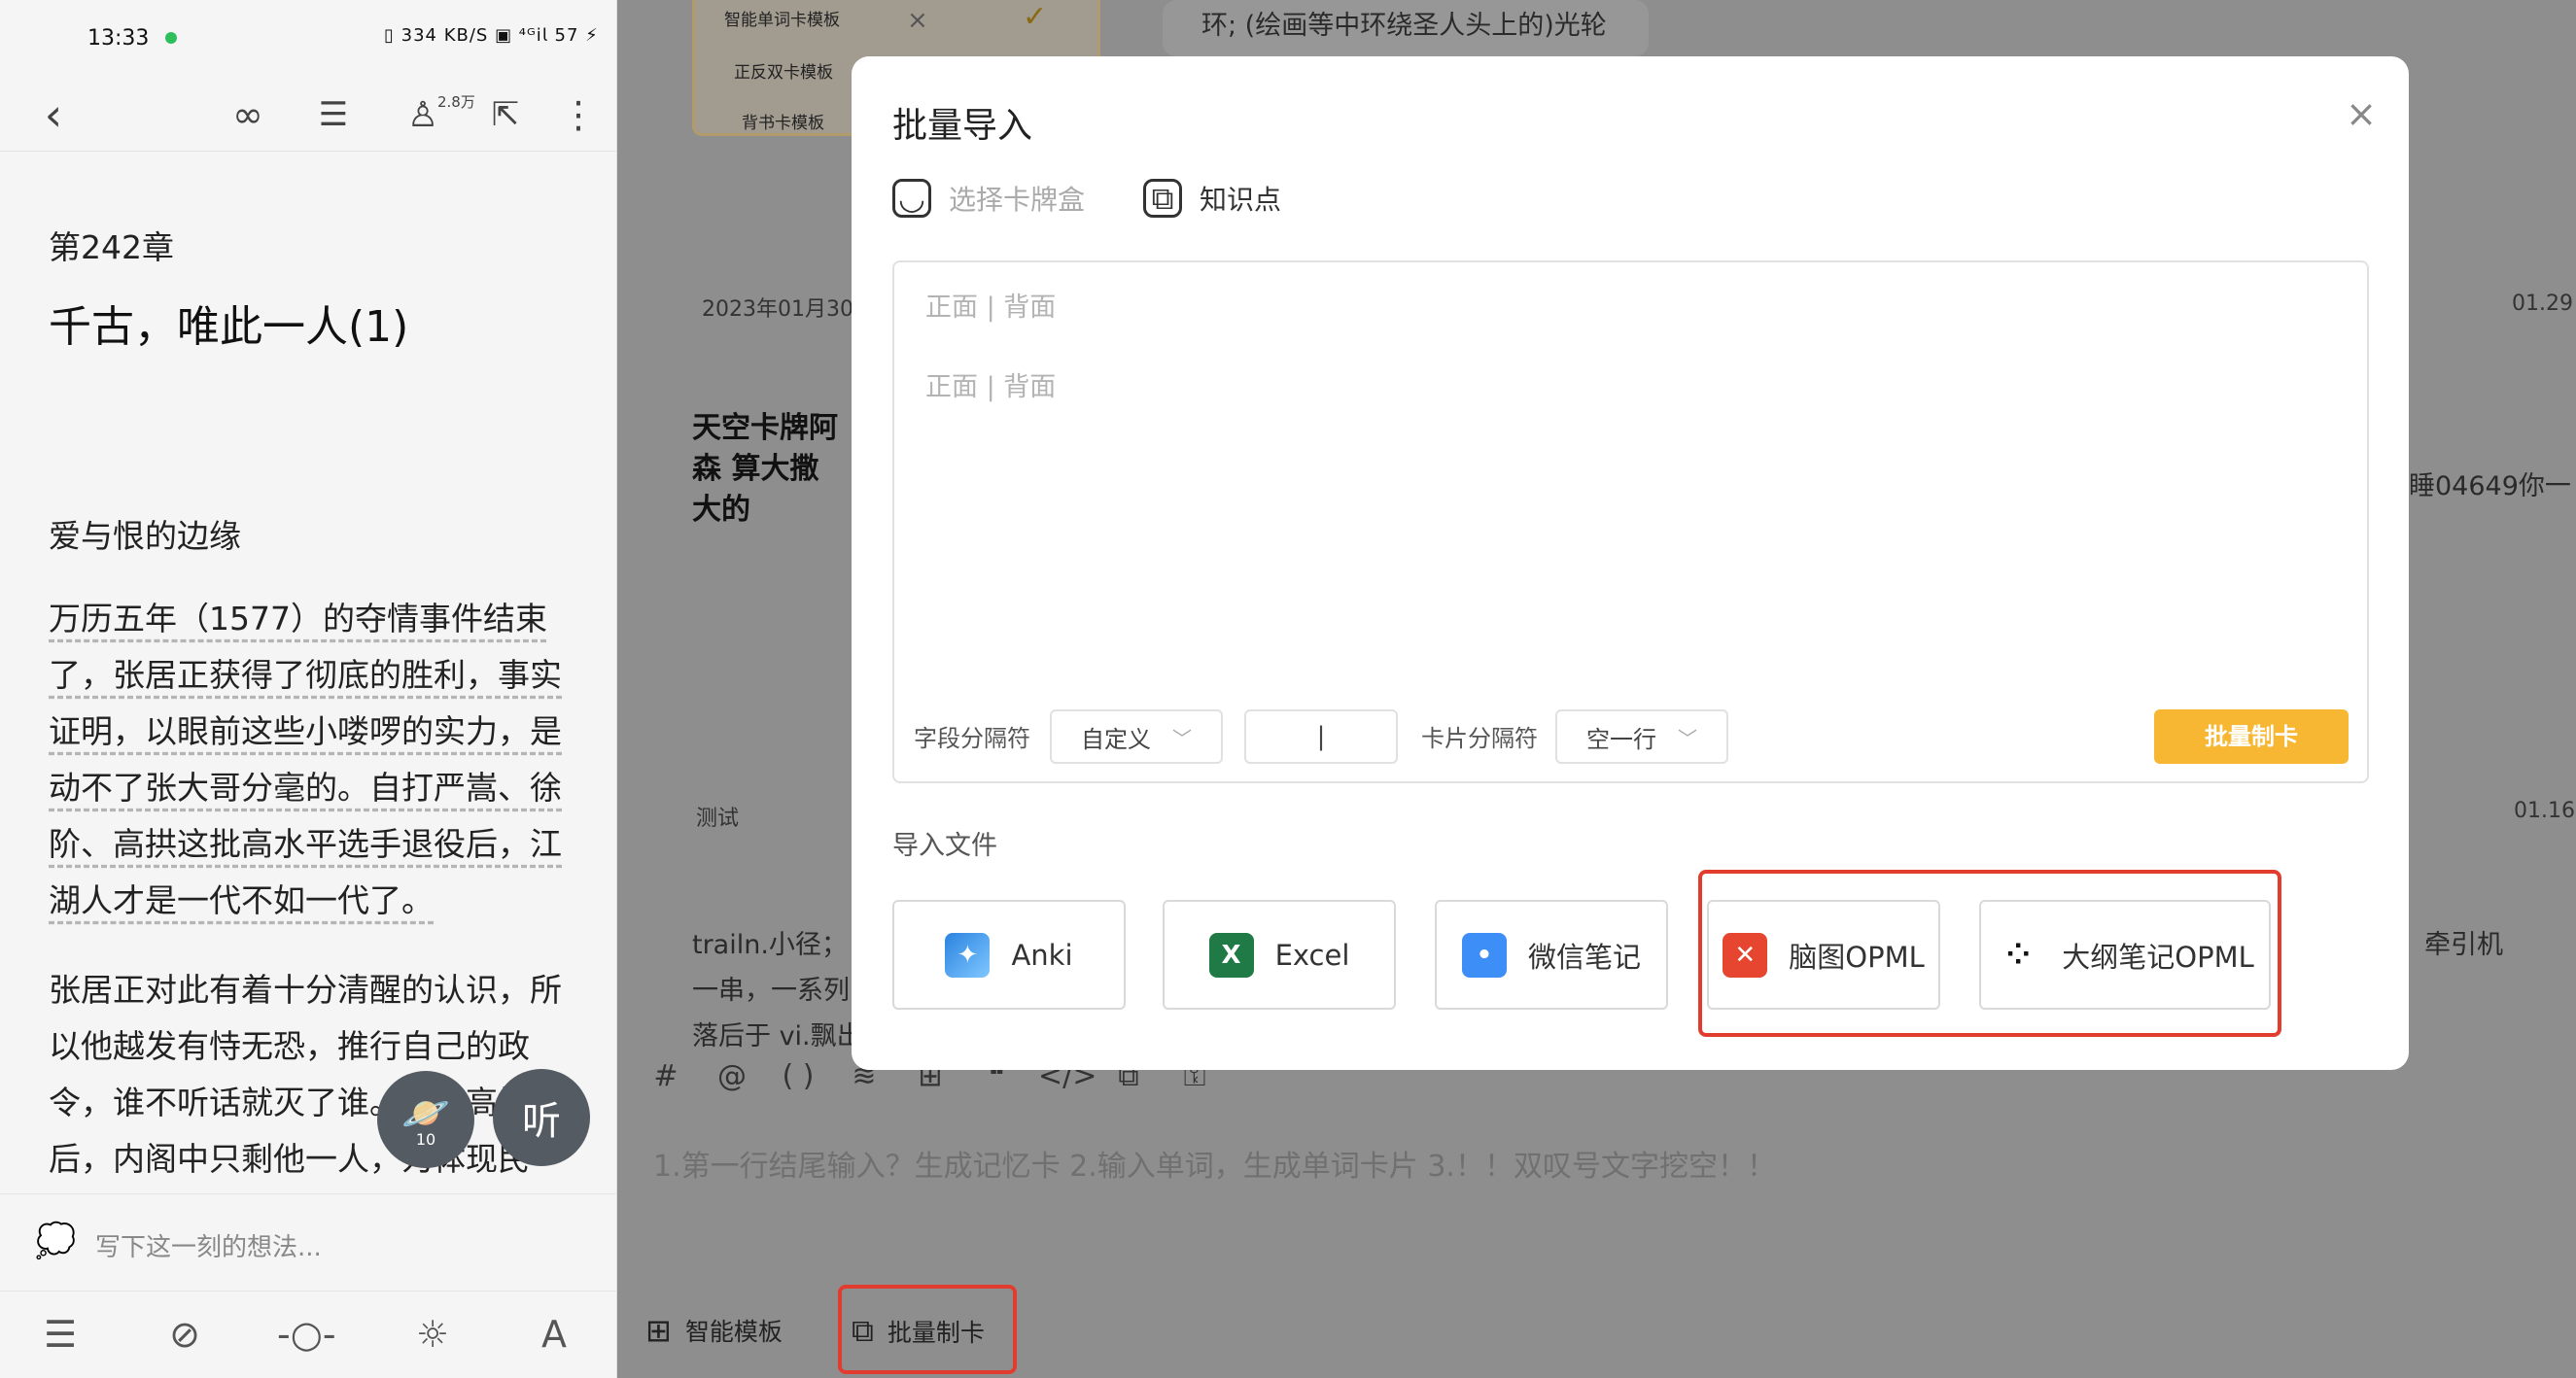  Describe the element at coordinates (944, 846) in the screenshot. I see `import-file-label: 导入文件` at that location.